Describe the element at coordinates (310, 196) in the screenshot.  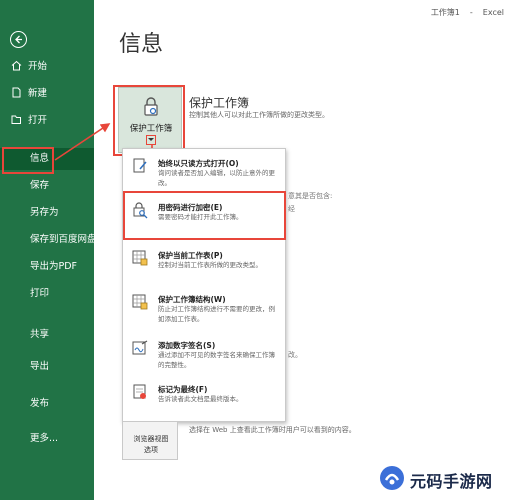
I see `background-text: 意其是否包含:` at that location.